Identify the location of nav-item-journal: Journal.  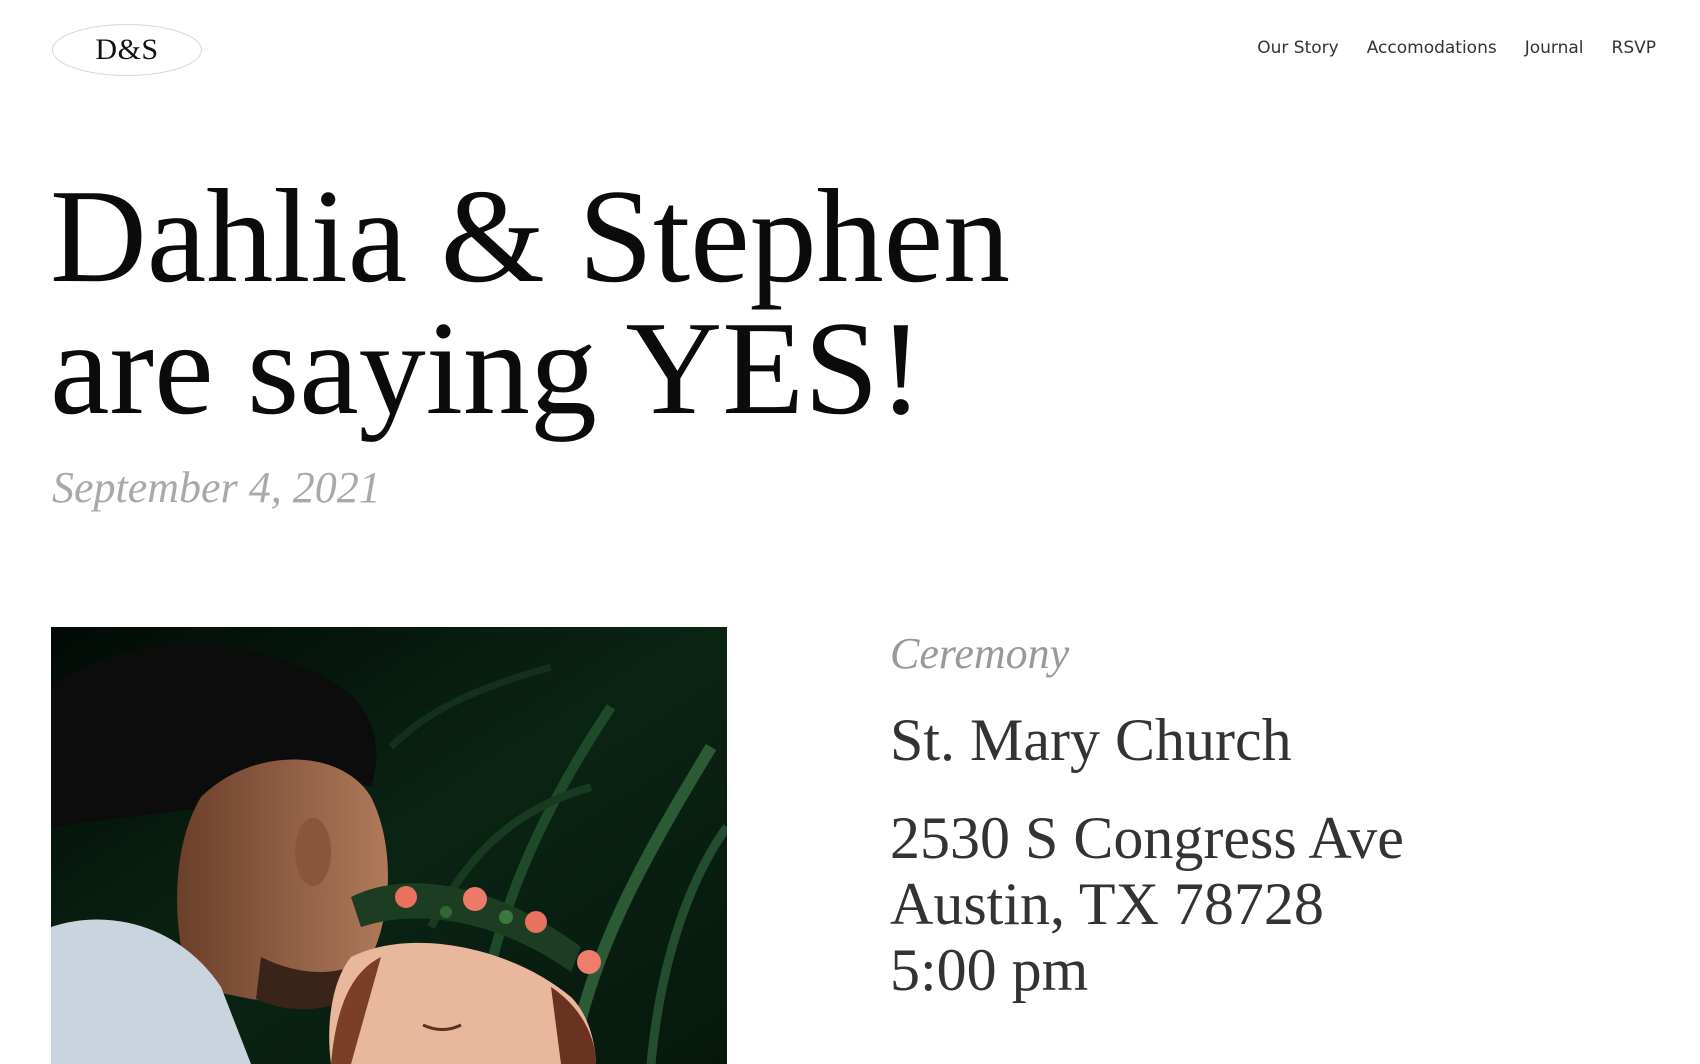
(1554, 48).